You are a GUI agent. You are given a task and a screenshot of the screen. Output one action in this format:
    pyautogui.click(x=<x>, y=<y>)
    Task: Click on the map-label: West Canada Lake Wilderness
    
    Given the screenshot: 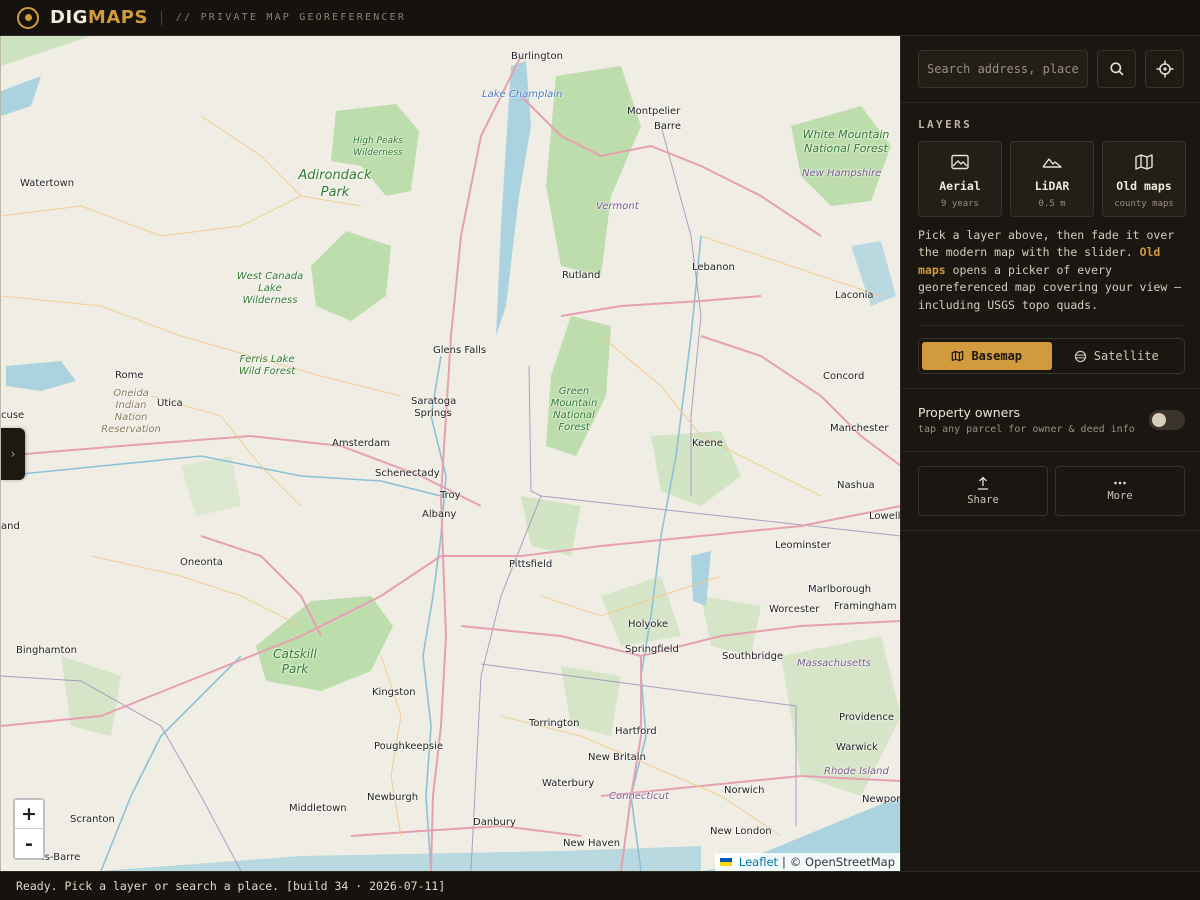 What is the action you would take?
    pyautogui.click(x=270, y=288)
    